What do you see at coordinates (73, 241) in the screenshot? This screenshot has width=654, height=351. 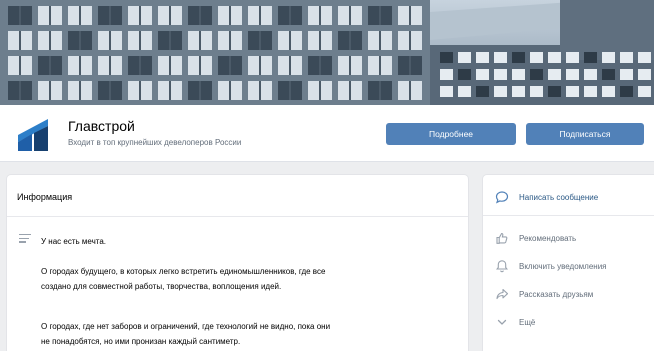 I see `description-paragraph-1: У нас есть мечта.` at bounding box center [73, 241].